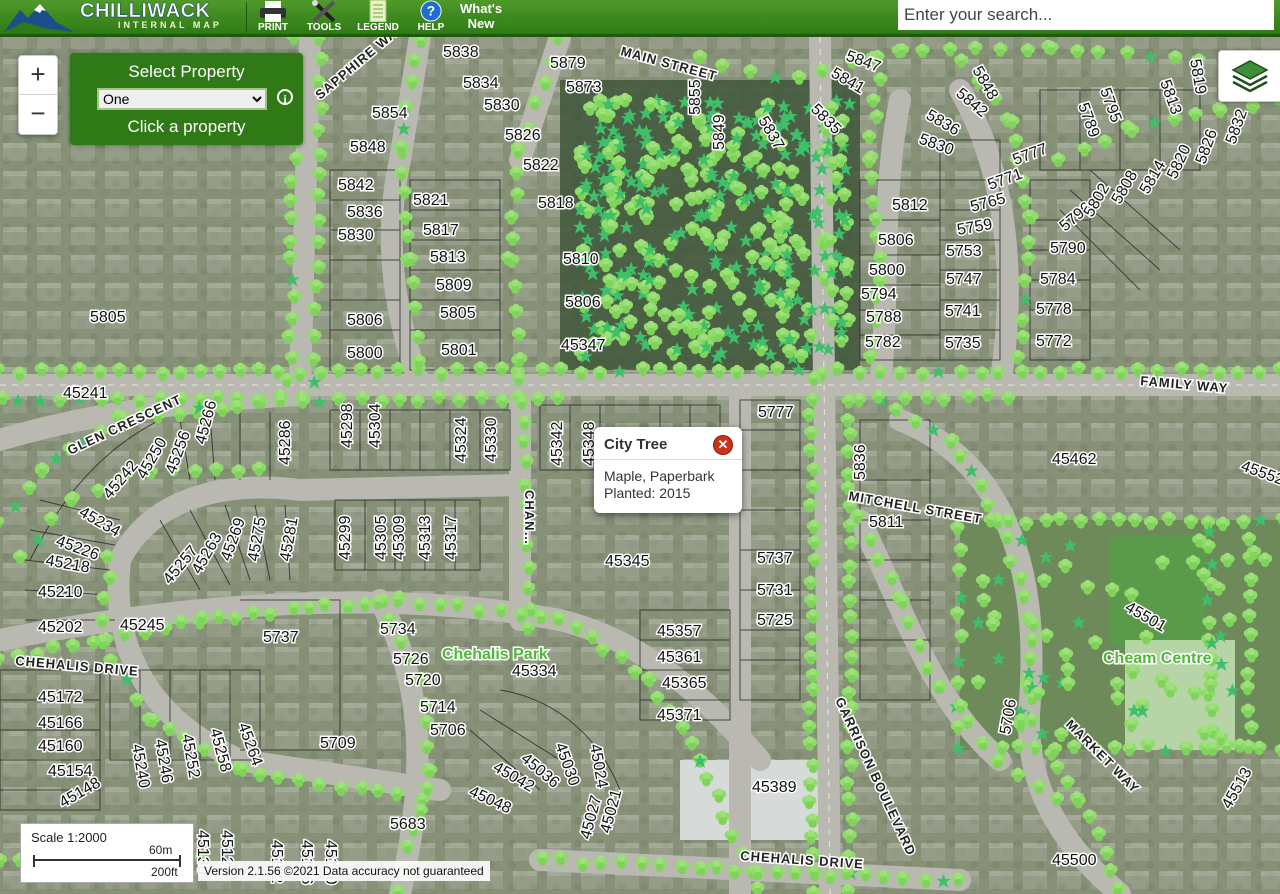 Image resolution: width=1280 pixels, height=894 pixels. I want to click on popup-divider, so click(668, 459).